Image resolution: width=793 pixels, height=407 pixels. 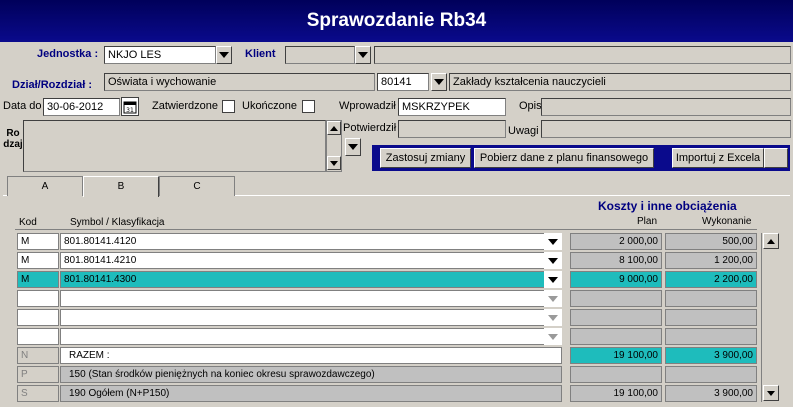 What do you see at coordinates (718, 158) in the screenshot?
I see `import-excel-button: Importuj z Excela` at bounding box center [718, 158].